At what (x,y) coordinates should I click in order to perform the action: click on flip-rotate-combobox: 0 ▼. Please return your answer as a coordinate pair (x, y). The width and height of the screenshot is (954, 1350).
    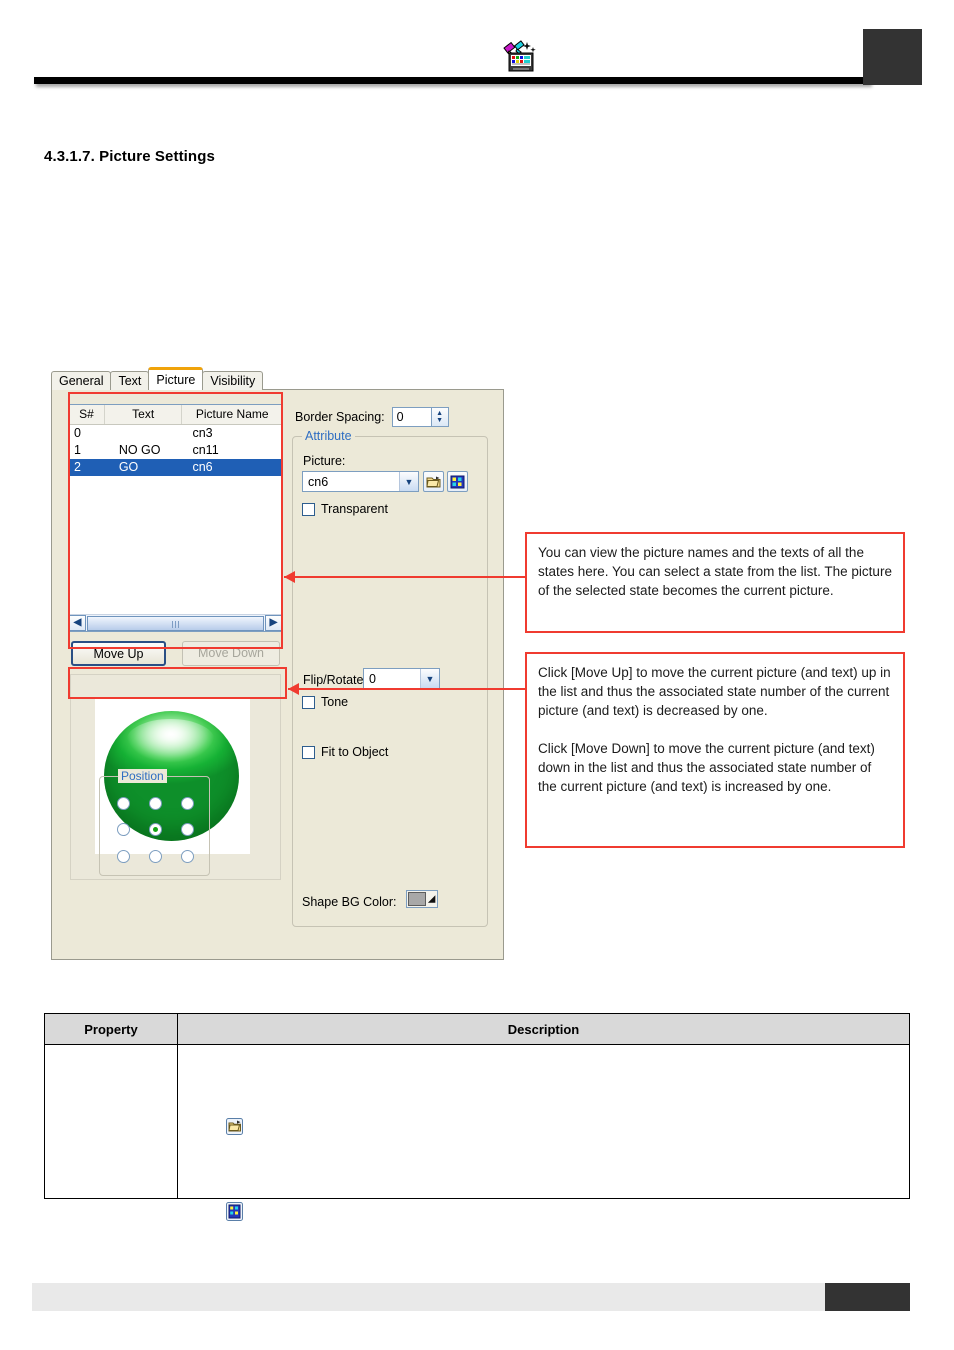
    Looking at the image, I should click on (401, 678).